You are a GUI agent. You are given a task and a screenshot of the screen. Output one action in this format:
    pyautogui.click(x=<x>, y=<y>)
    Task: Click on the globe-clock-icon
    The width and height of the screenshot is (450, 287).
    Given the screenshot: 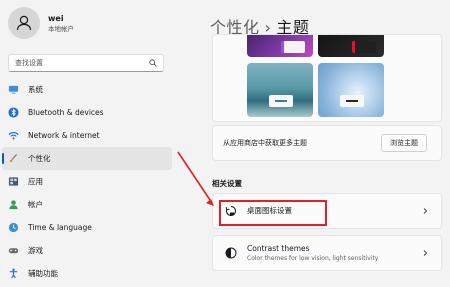 What is the action you would take?
    pyautogui.click(x=13, y=227)
    